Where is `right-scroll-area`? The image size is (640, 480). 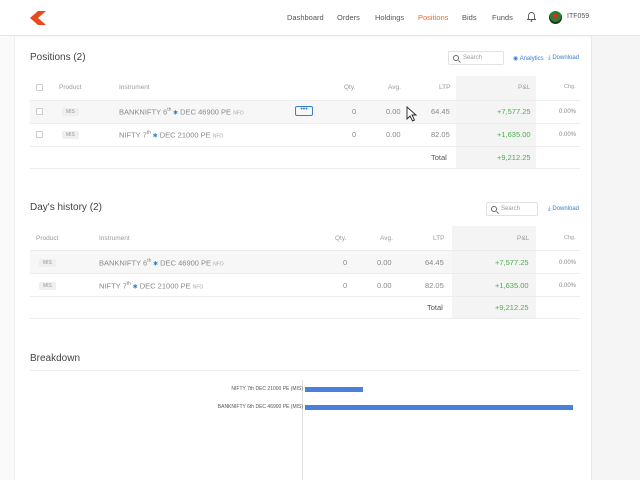
right-scroll-area is located at coordinates (615, 258).